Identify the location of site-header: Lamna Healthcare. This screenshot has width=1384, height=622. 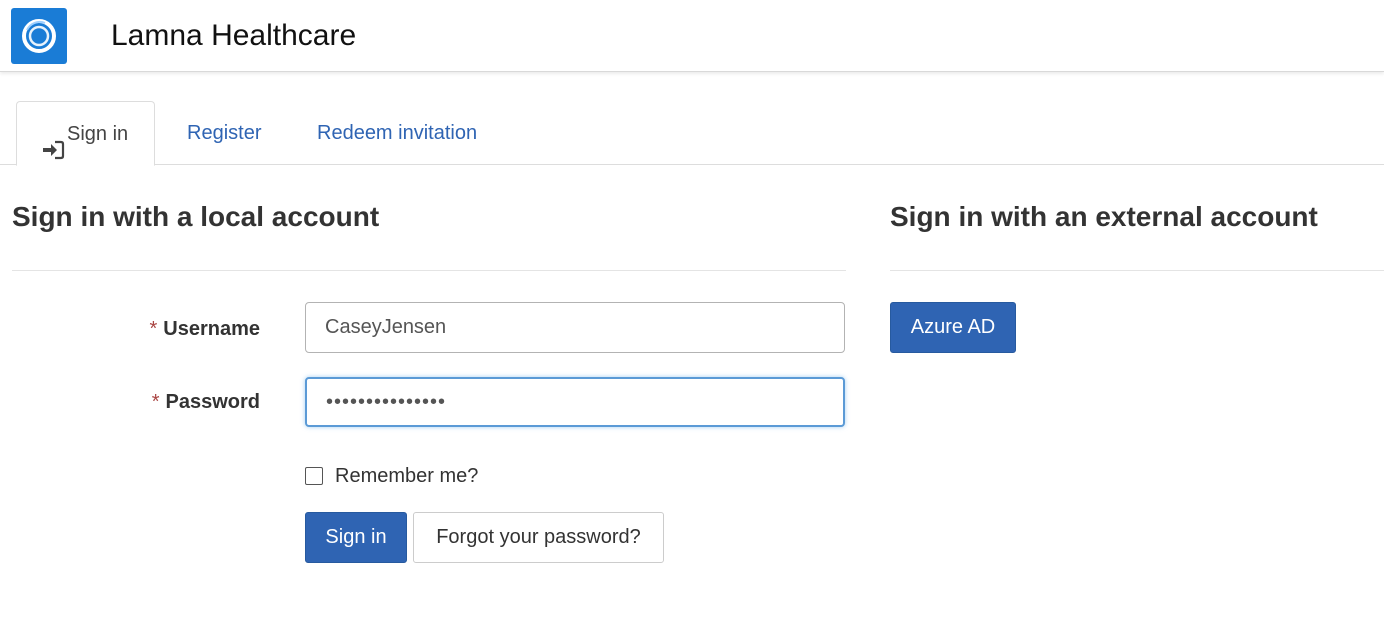
(692, 36).